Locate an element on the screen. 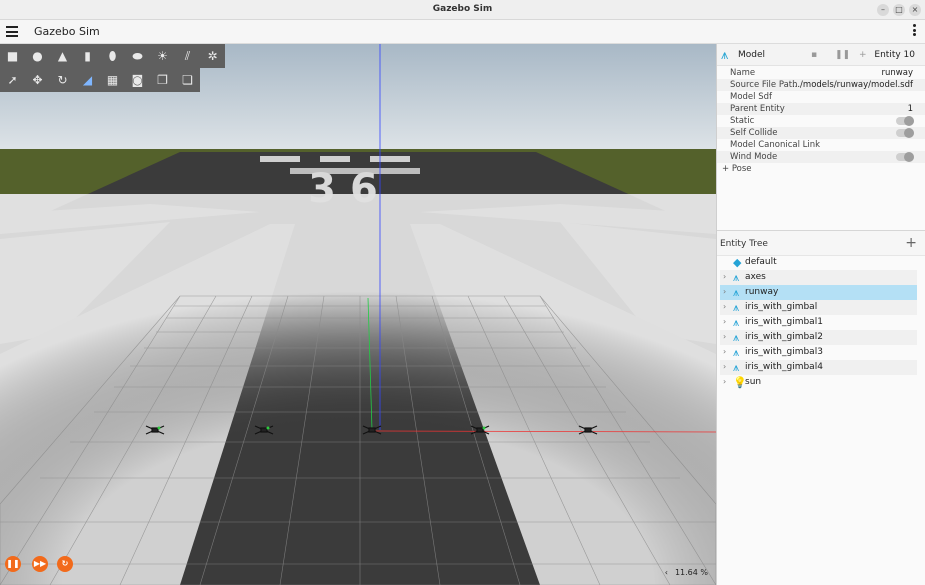  tree-item-iris-with-gimbal2: › ⩚ iris_with_gimbal2 is located at coordinates (818, 337).